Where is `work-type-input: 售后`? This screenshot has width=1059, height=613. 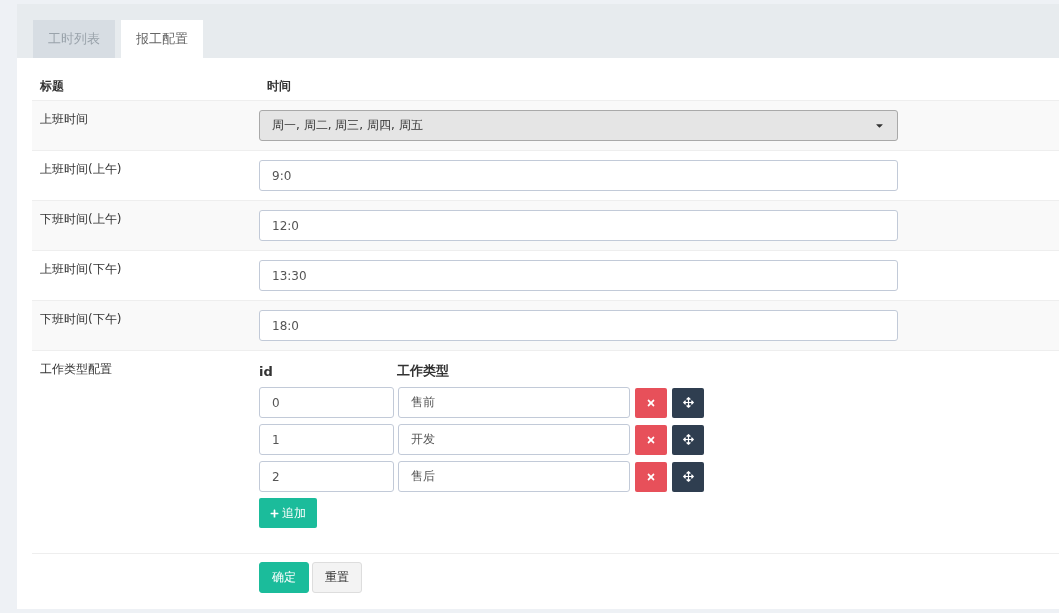 work-type-input: 售后 is located at coordinates (514, 476).